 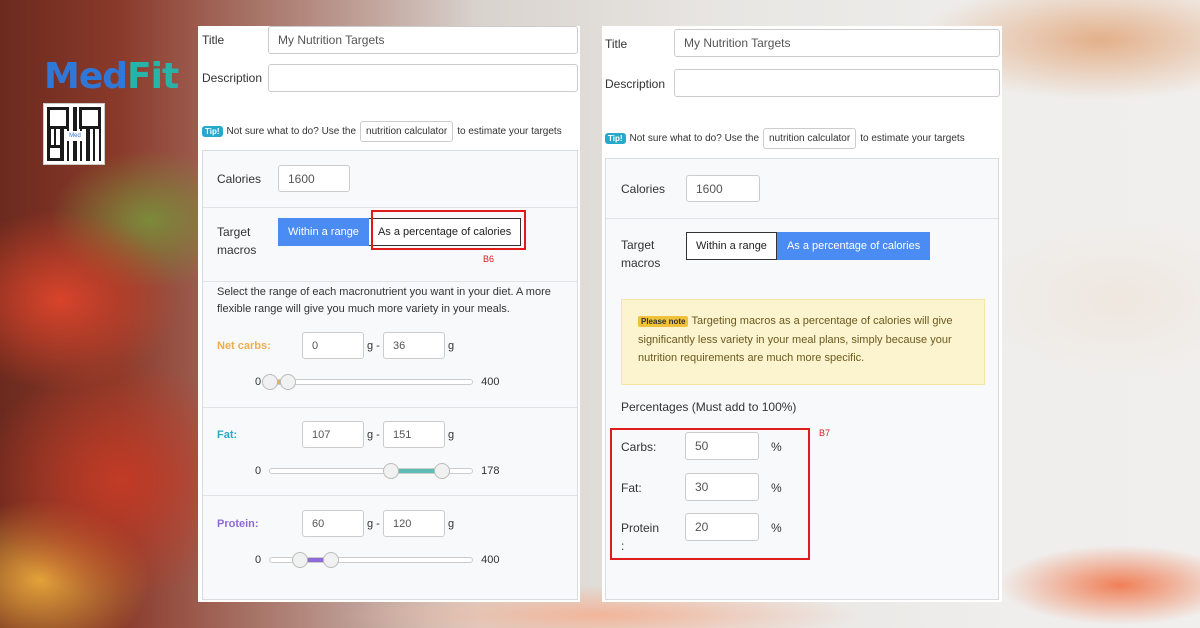 What do you see at coordinates (448, 230) in the screenshot?
I see `highlight-box-b6` at bounding box center [448, 230].